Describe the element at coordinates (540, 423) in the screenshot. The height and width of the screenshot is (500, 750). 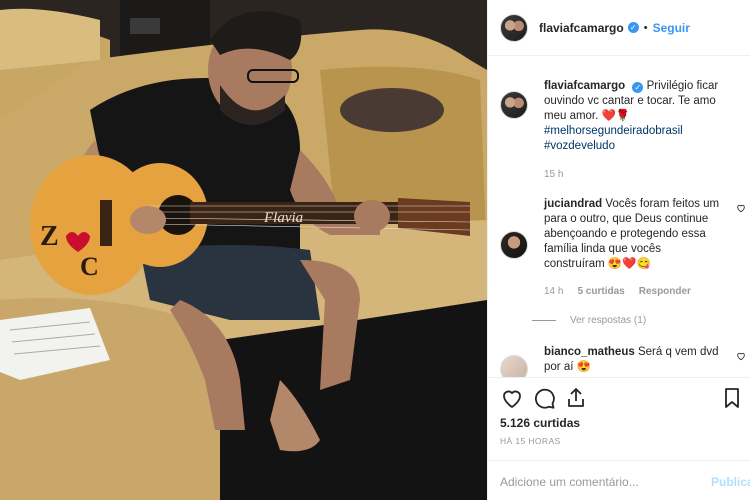
I see `likes-count: 5.126 curtidas` at that location.